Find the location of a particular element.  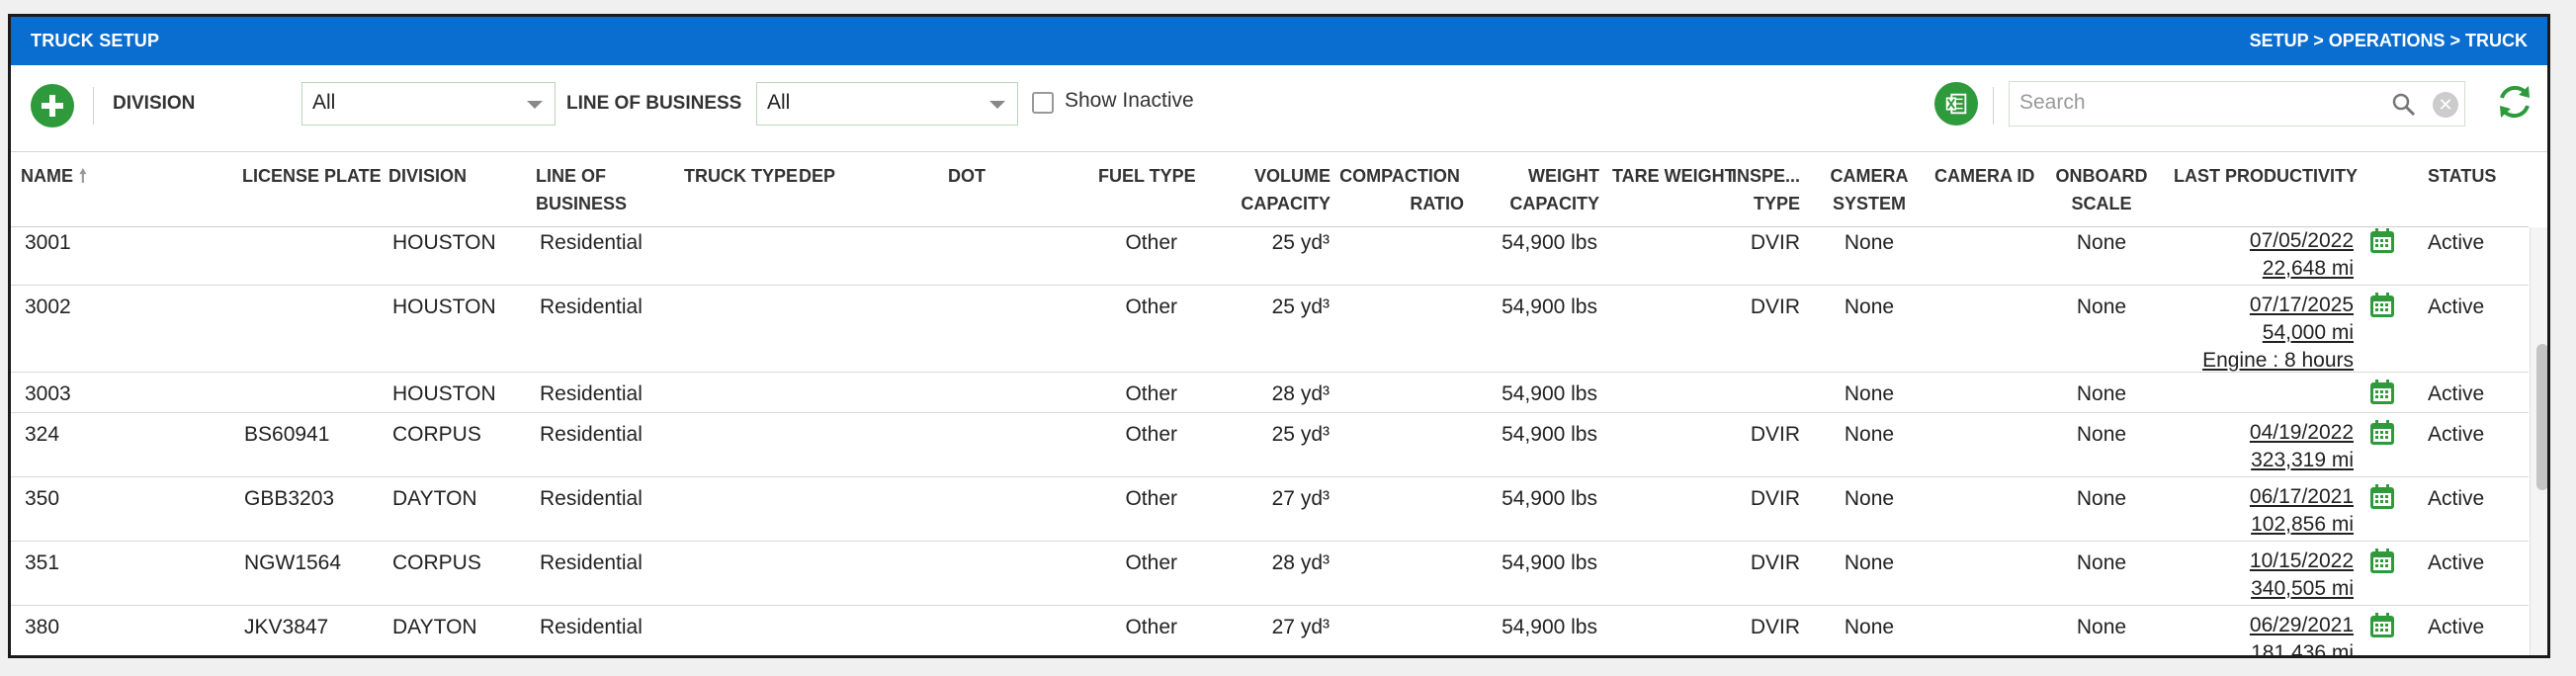

column-header-last-productivity: LAST PRODUCTIVITY is located at coordinates (2266, 176).